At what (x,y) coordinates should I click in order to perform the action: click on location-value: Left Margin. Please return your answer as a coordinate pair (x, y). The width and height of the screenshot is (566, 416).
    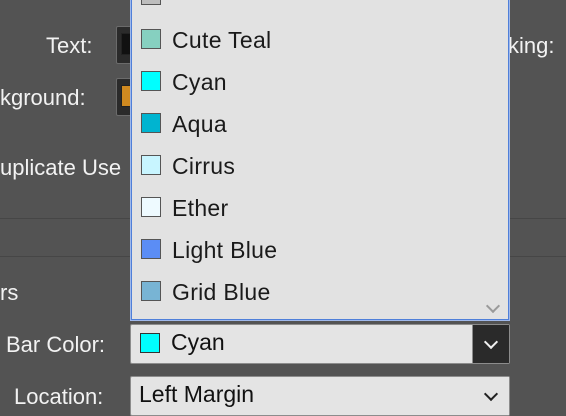
    Looking at the image, I should click on (197, 394).